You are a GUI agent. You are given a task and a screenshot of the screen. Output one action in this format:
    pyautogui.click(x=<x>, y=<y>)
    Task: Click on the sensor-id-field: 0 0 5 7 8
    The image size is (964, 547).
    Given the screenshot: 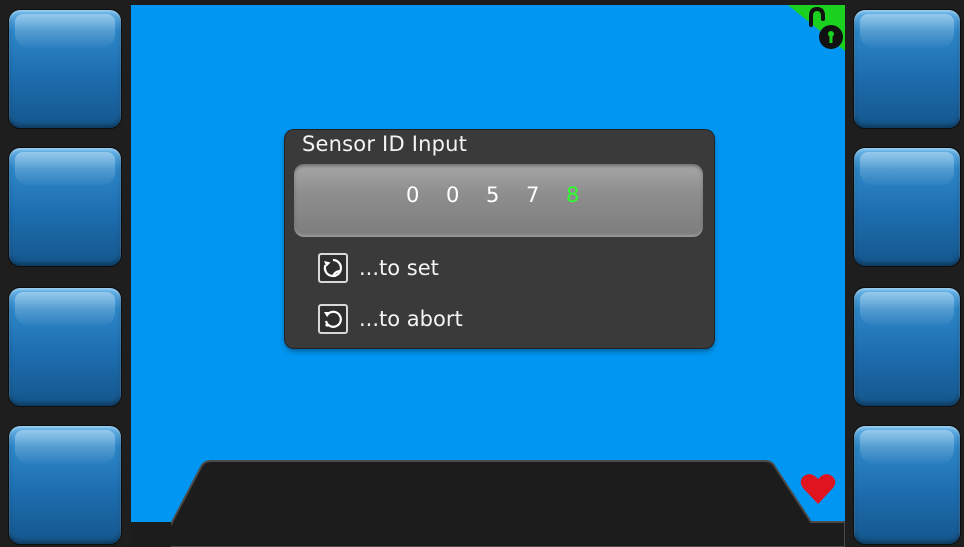 What is the action you would take?
    pyautogui.click(x=498, y=200)
    